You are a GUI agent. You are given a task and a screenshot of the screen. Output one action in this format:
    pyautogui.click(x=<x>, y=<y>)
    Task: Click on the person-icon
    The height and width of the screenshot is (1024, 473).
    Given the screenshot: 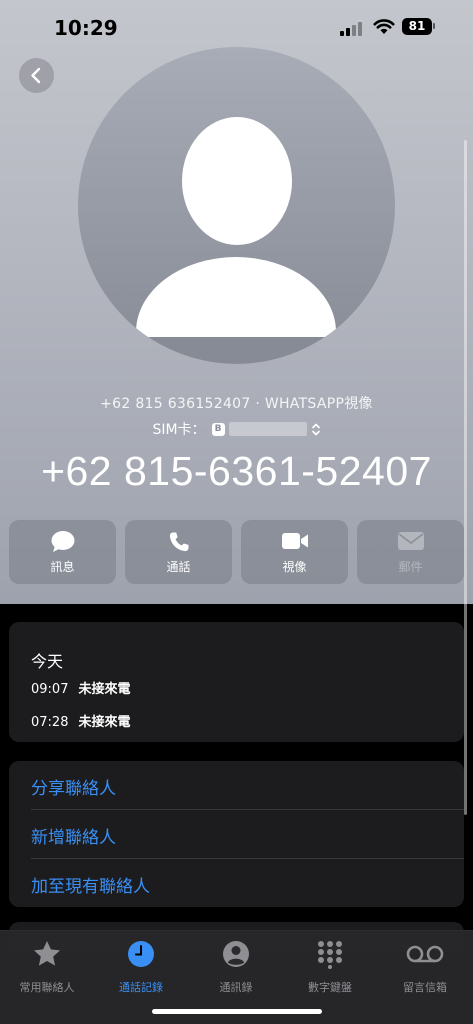 What is the action you would take?
    pyautogui.click(x=236, y=954)
    